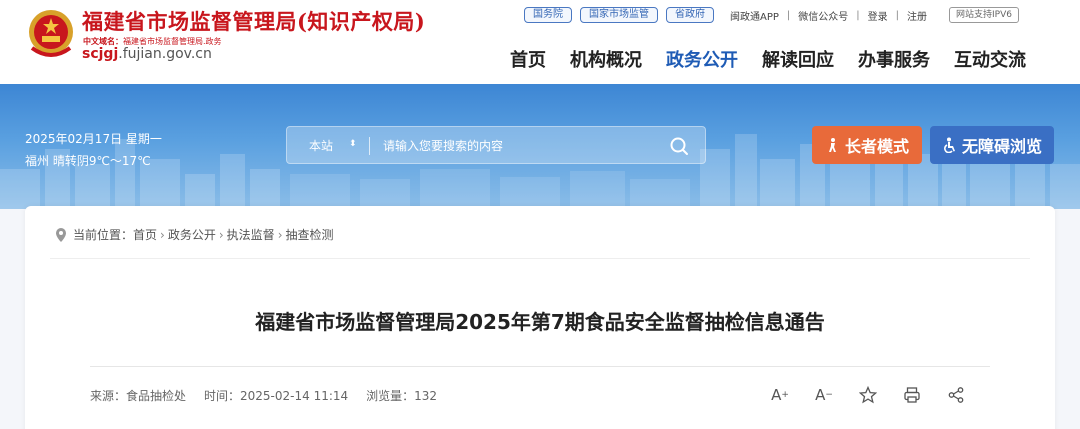  I want to click on breadcrumb-government-affairs: 政务公开, so click(192, 234).